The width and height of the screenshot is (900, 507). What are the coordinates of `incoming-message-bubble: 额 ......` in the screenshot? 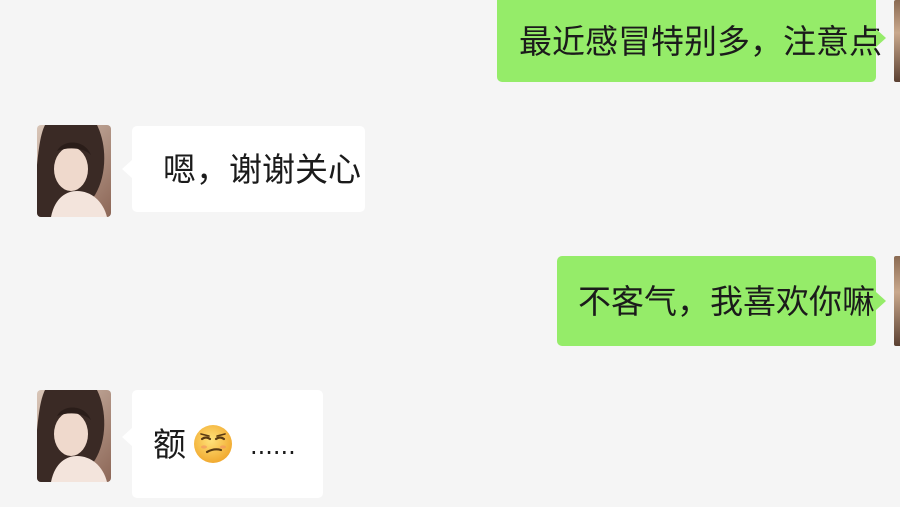 It's located at (227, 444).